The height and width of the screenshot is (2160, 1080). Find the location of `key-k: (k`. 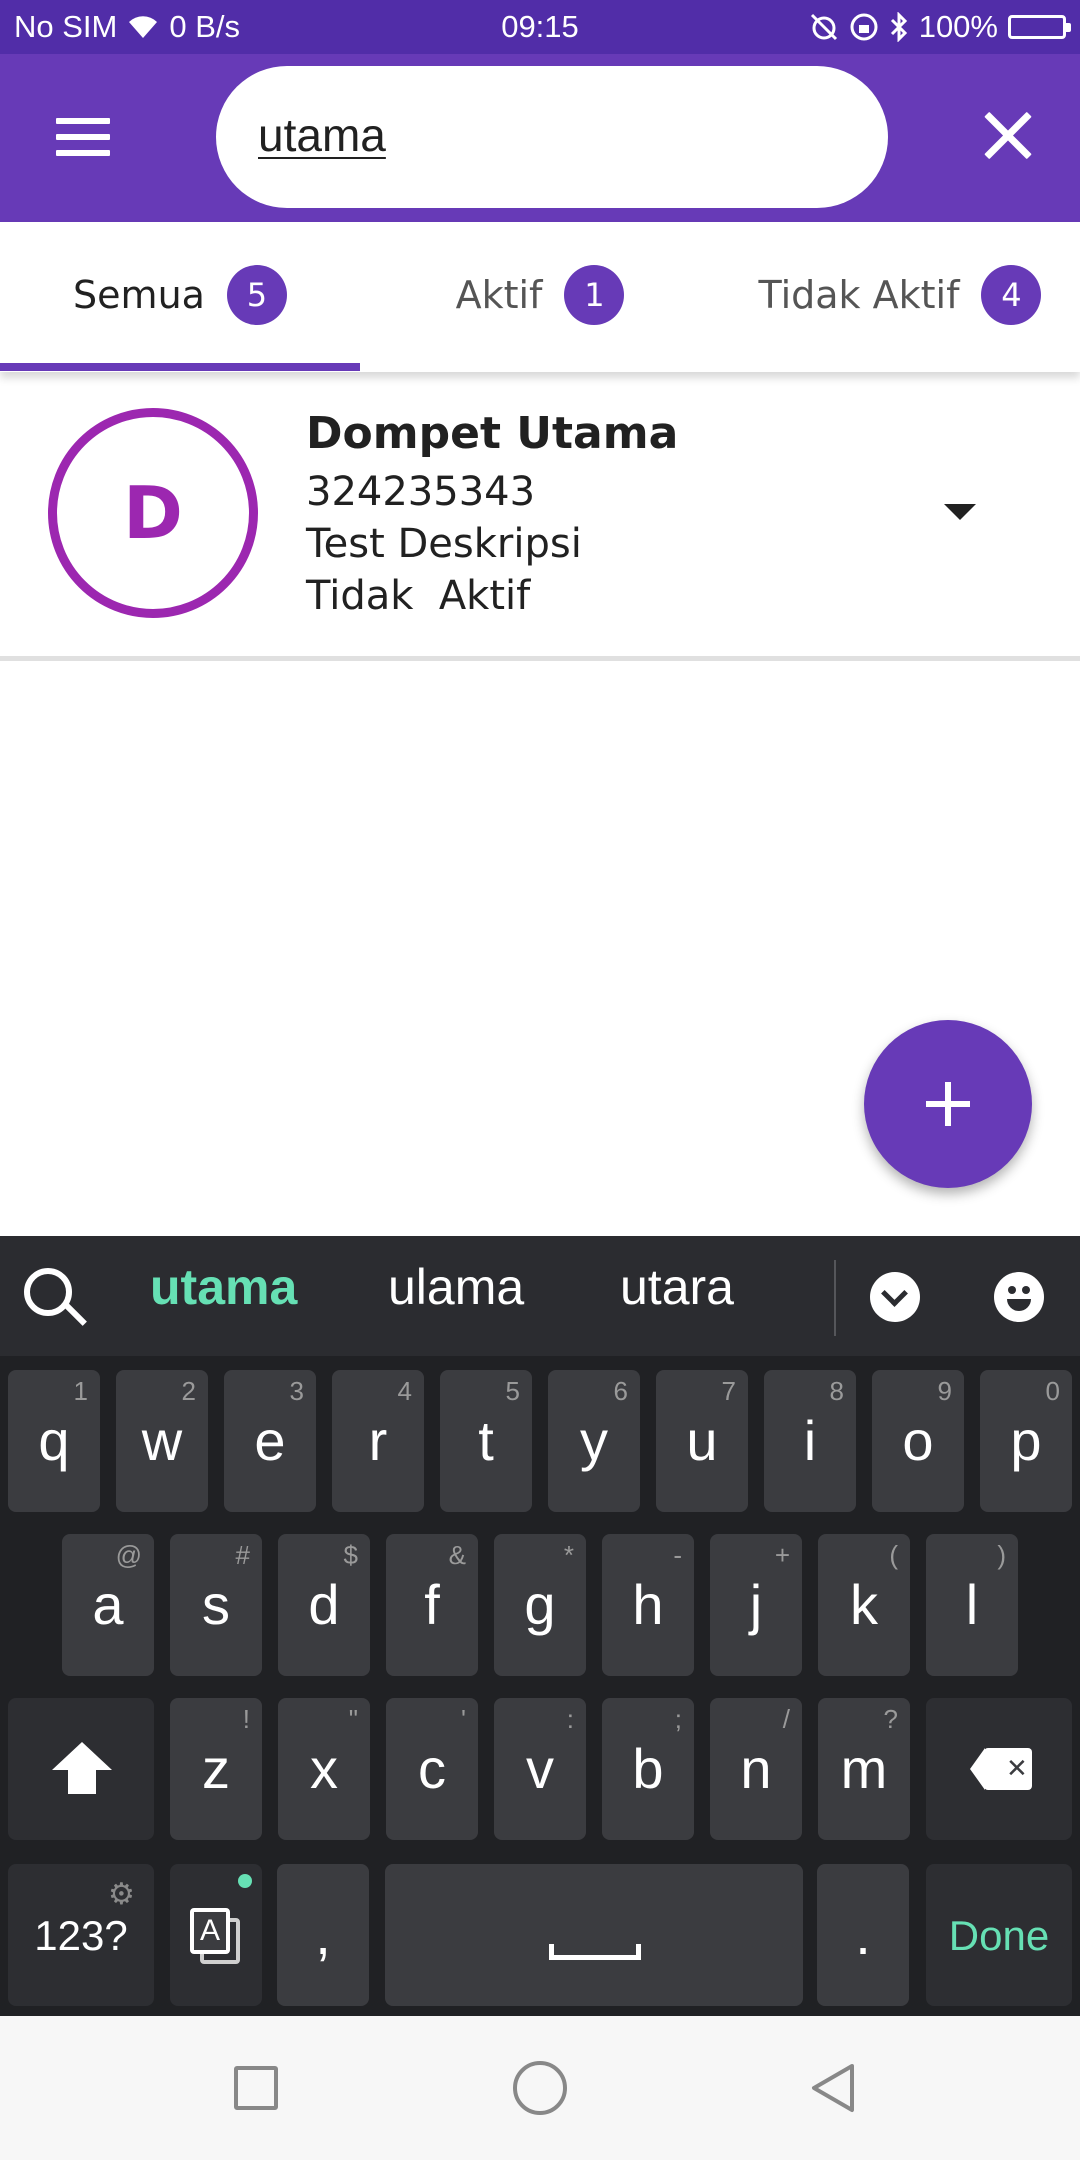

key-k: (k is located at coordinates (864, 1605).